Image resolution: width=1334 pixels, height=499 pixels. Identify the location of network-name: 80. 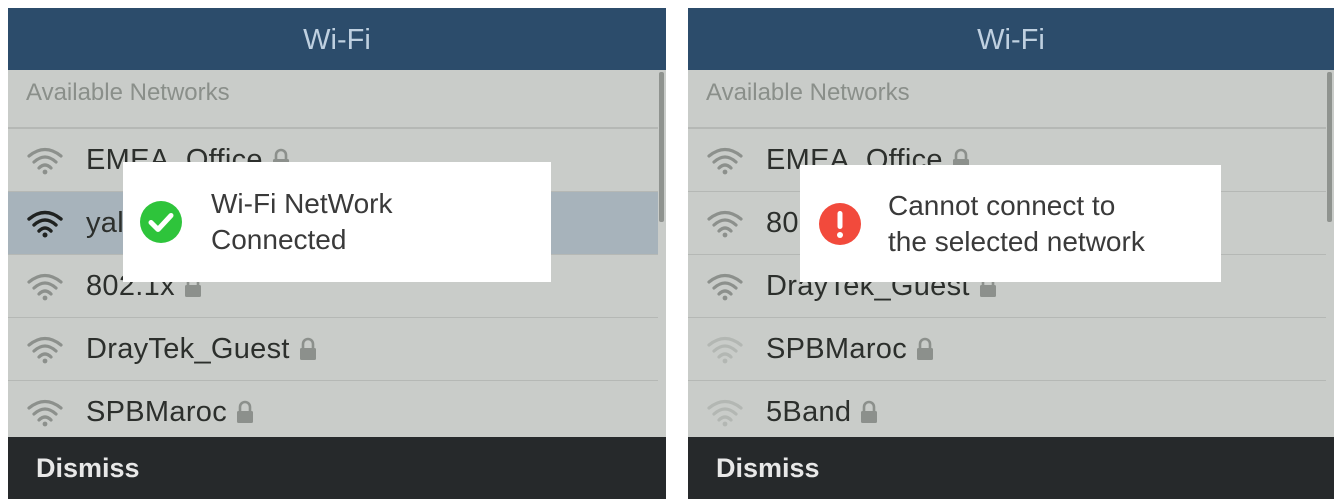
(782, 222).